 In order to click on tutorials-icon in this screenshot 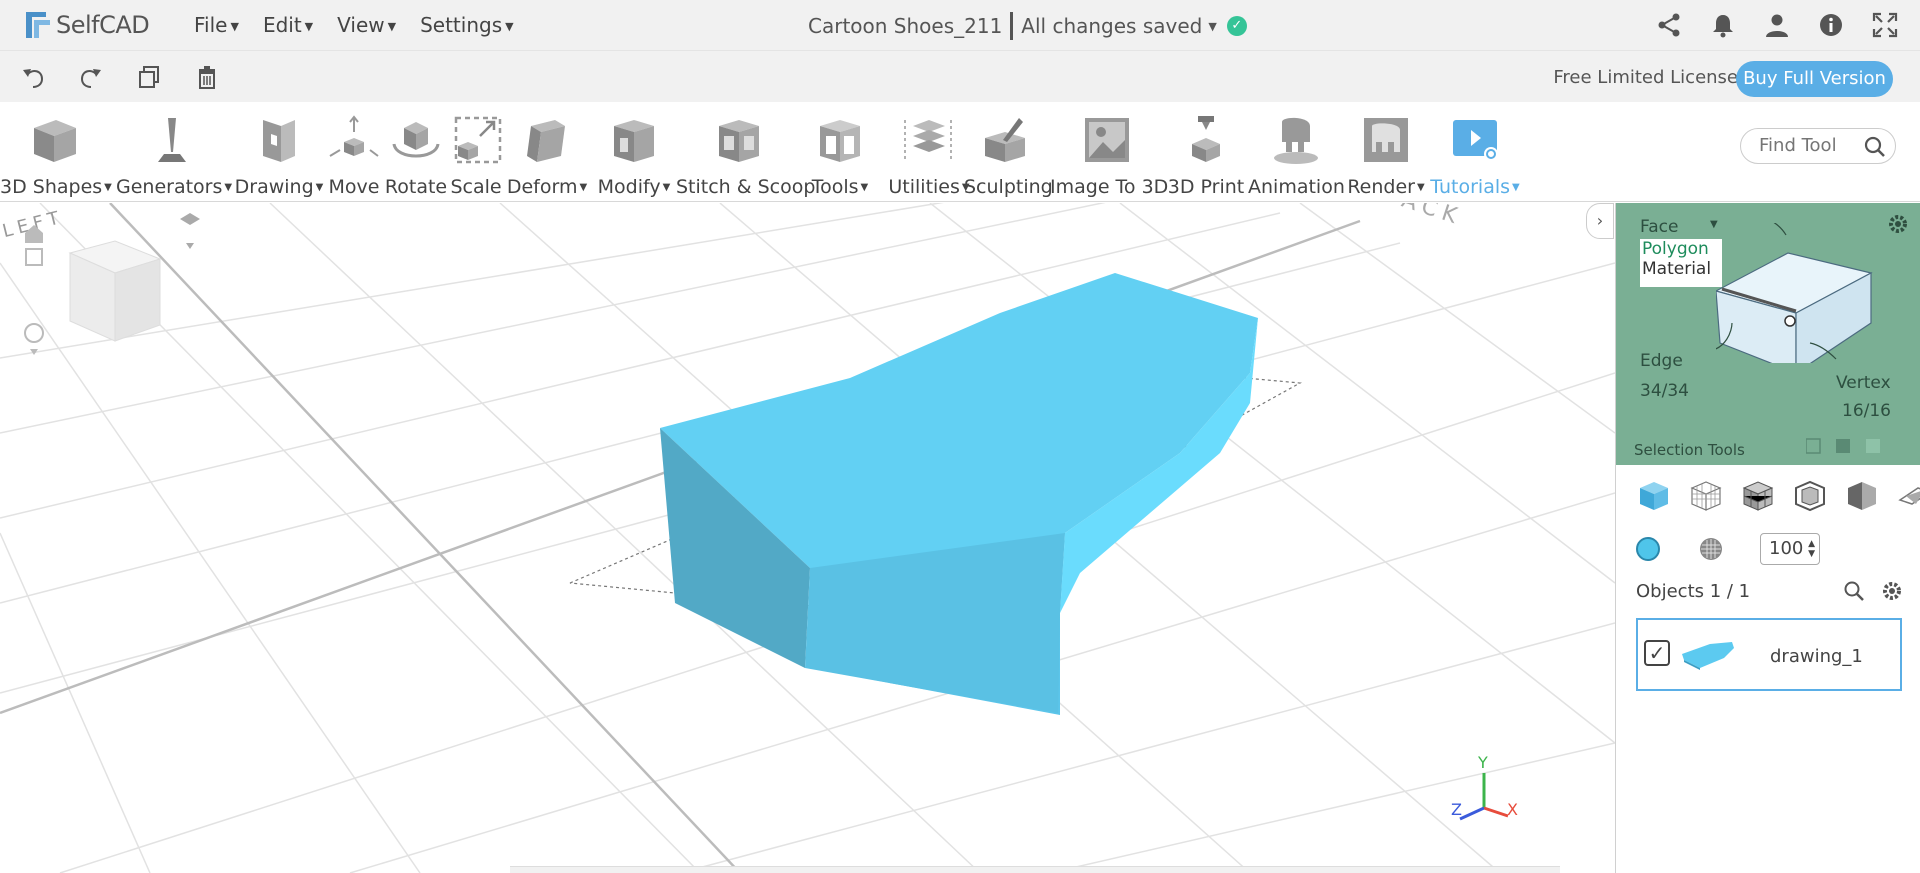, I will do `click(1475, 140)`.